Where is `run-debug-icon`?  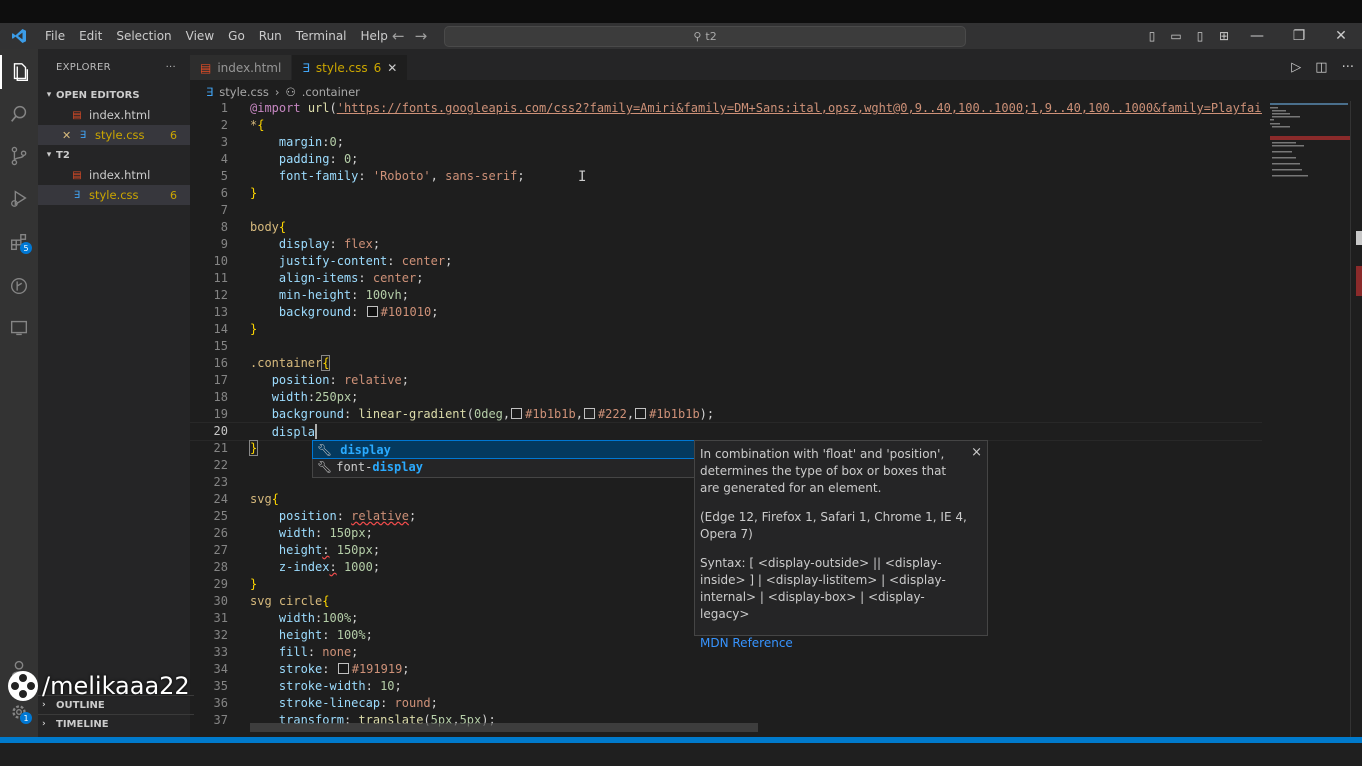 run-debug-icon is located at coordinates (19, 198).